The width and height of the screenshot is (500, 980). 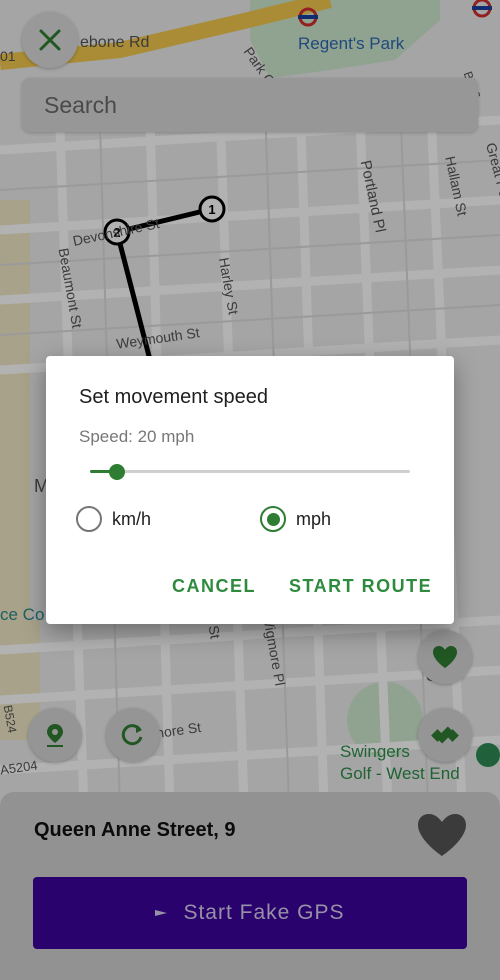 What do you see at coordinates (173, 397) in the screenshot?
I see `dialog-title: Set movement speed` at bounding box center [173, 397].